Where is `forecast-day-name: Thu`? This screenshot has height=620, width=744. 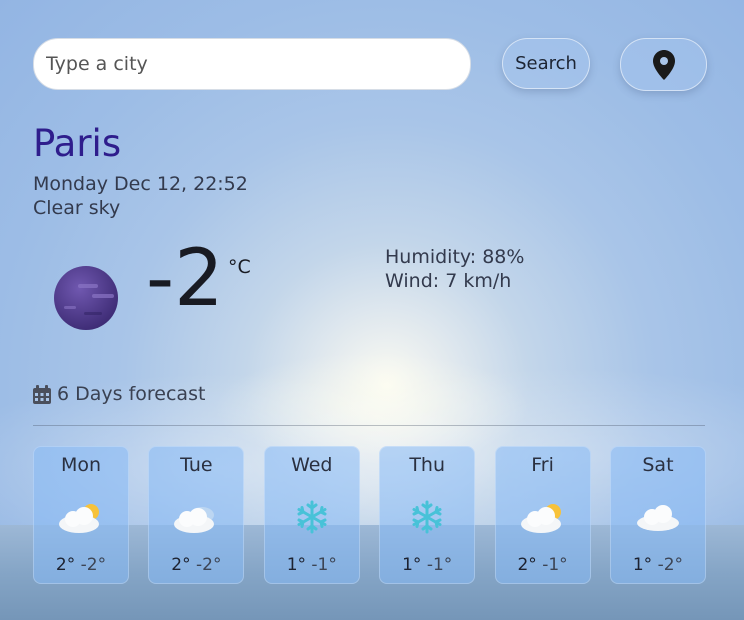 forecast-day-name: Thu is located at coordinates (427, 465).